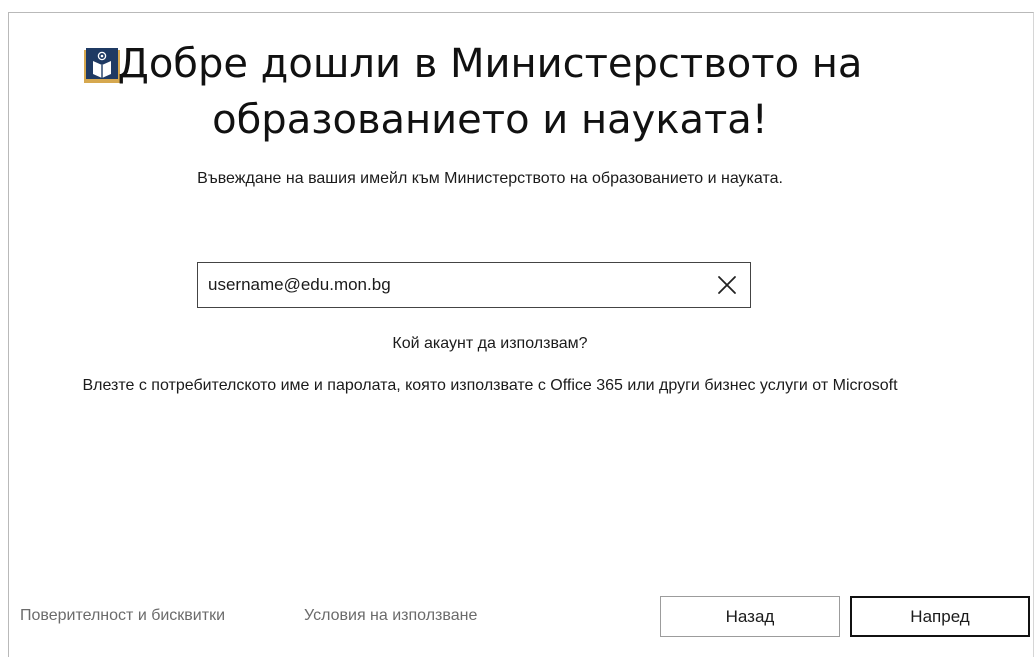 The width and height of the screenshot is (1036, 658). Describe the element at coordinates (390, 616) in the screenshot. I see `terms-link: Условия на използване` at that location.